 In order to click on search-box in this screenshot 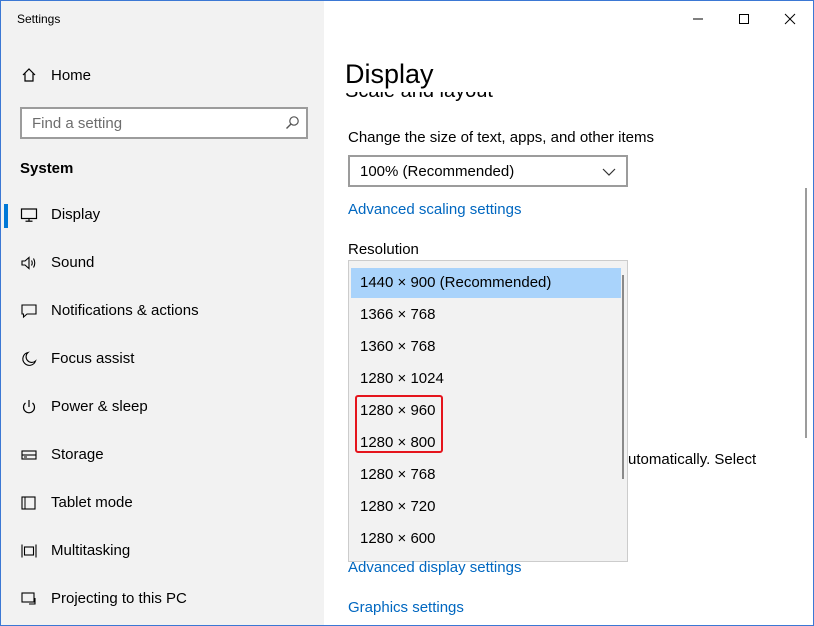, I will do `click(164, 123)`.